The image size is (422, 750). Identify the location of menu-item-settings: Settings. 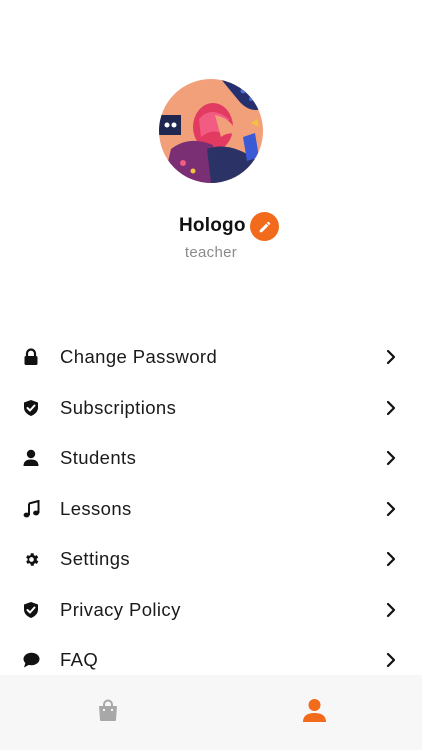
(211, 559).